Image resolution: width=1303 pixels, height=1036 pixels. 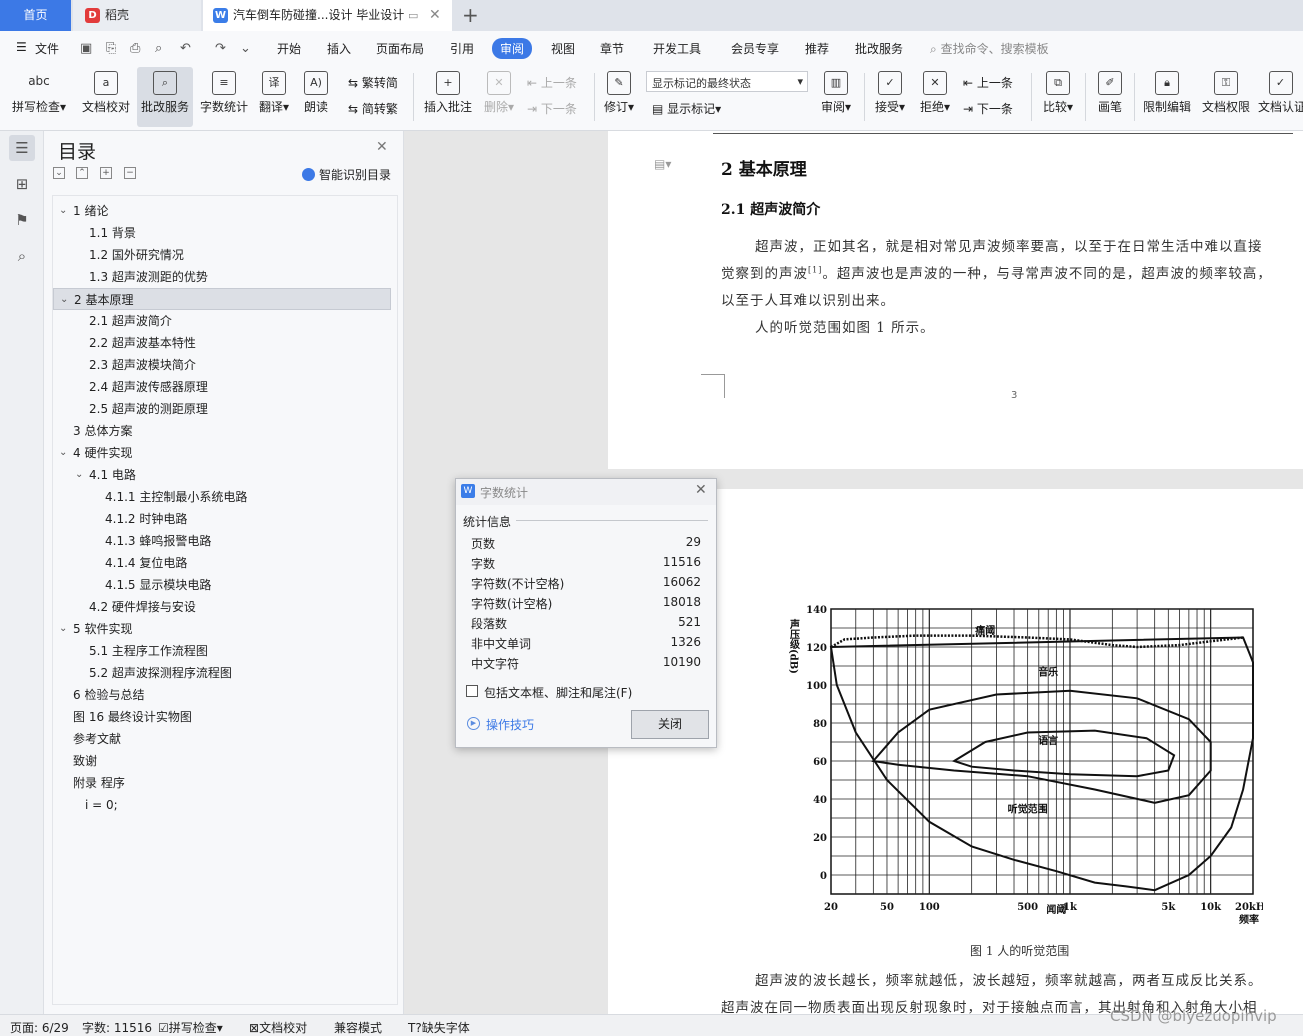 What do you see at coordinates (222, 805) in the screenshot?
I see `toc-item: i = 0;` at bounding box center [222, 805].